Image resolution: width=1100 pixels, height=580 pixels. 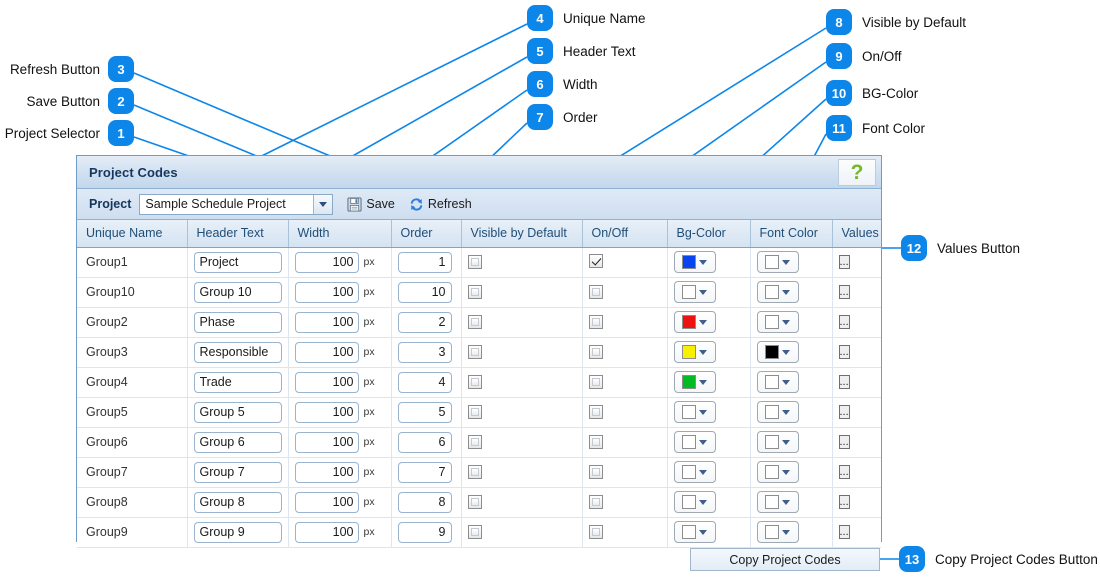 What do you see at coordinates (54, 69) in the screenshot?
I see `annotation-label: Refresh Button` at bounding box center [54, 69].